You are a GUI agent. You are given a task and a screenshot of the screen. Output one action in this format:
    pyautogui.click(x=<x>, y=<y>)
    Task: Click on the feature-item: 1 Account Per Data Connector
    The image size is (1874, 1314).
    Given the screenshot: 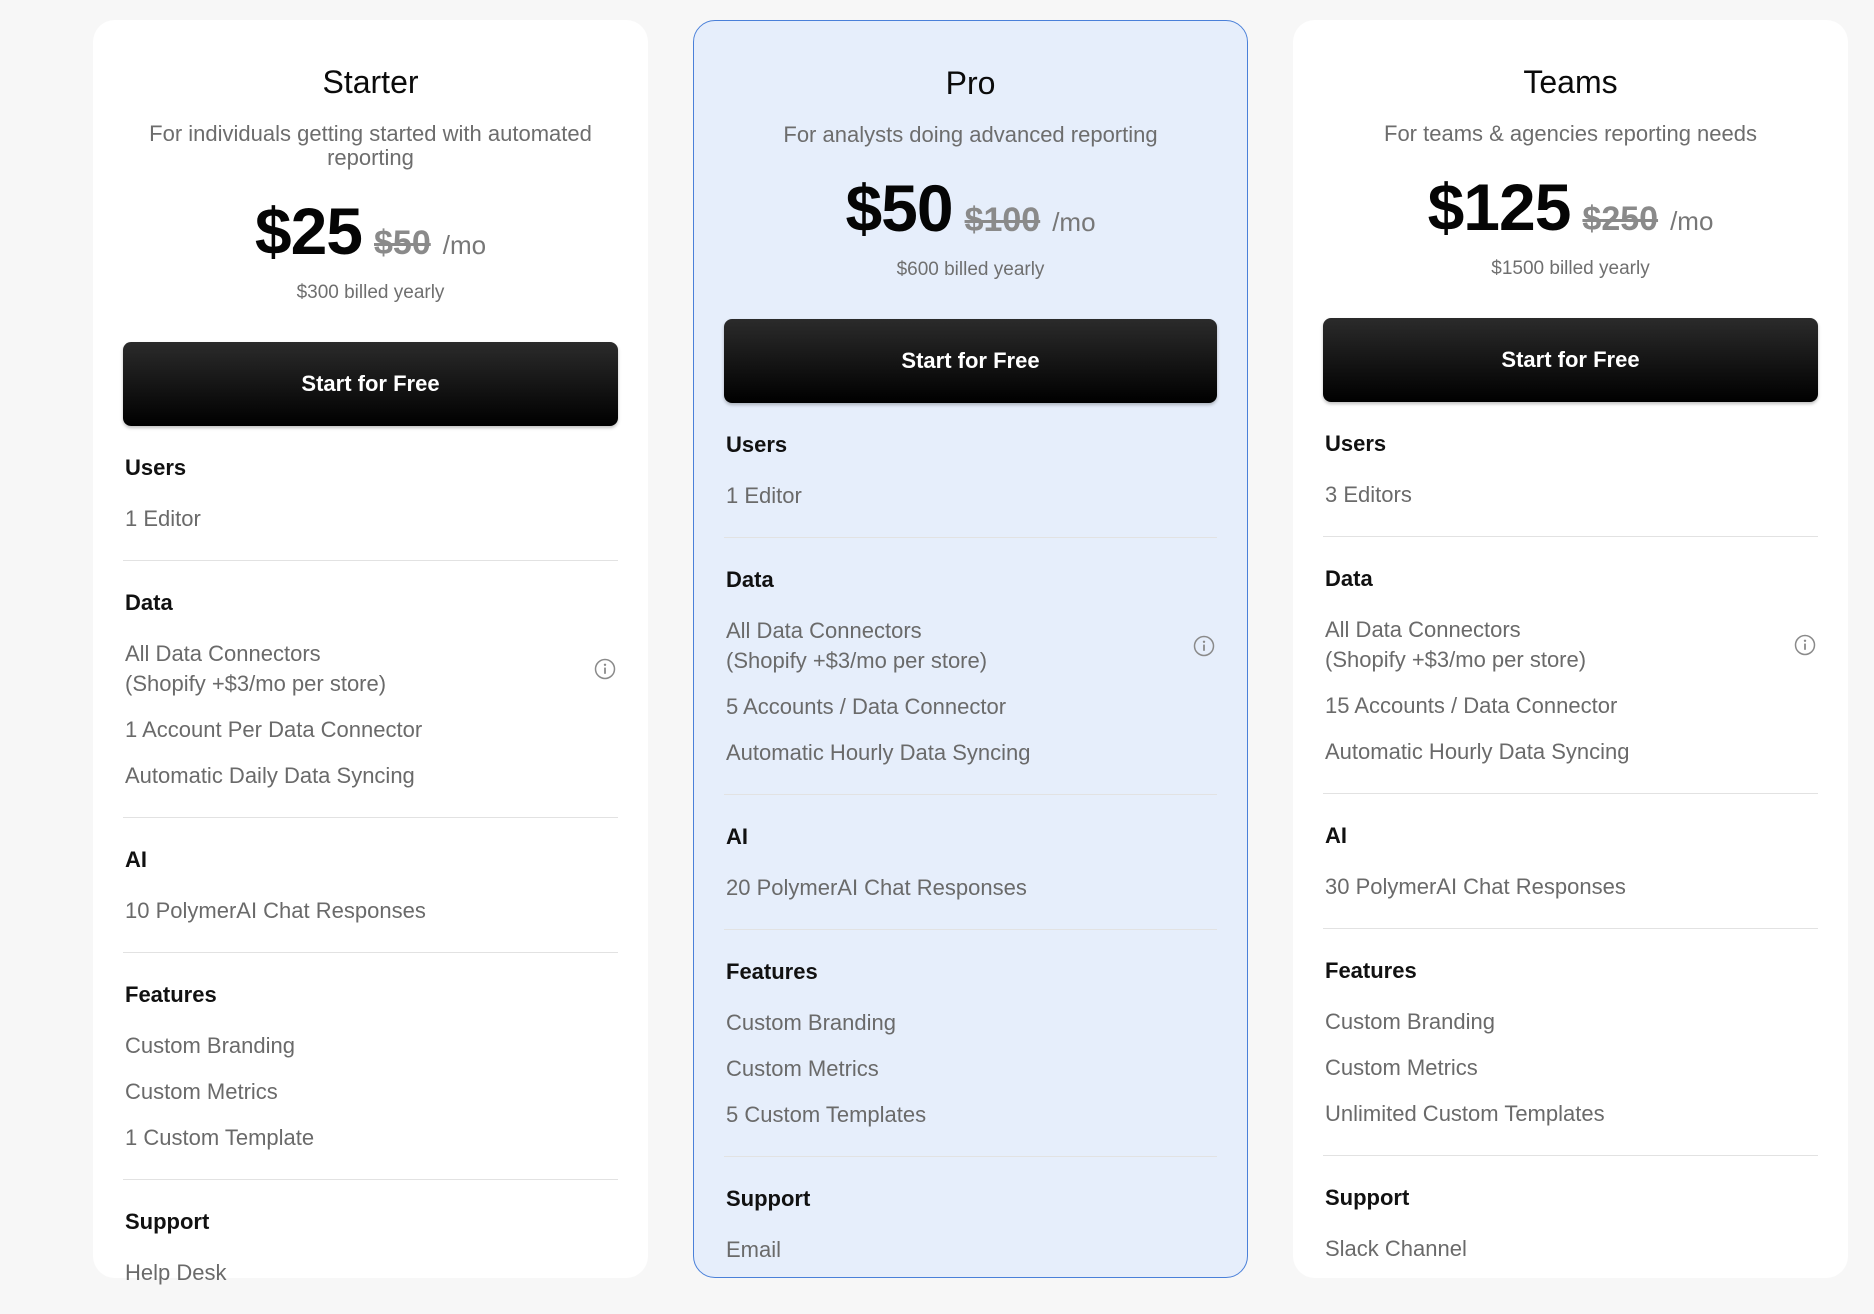 What is the action you would take?
    pyautogui.click(x=370, y=730)
    